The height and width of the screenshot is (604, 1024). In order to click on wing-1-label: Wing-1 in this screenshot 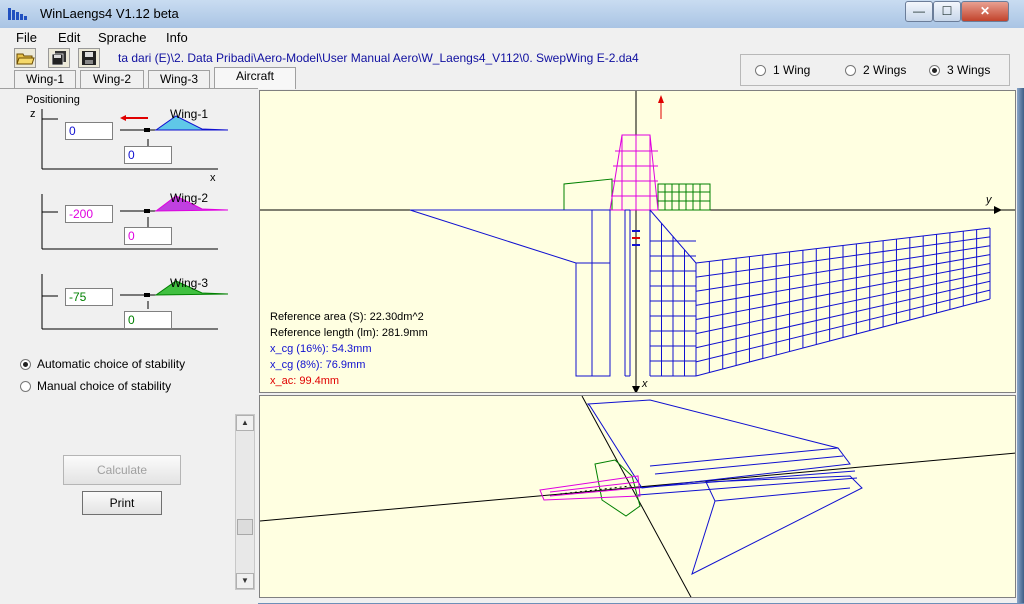, I will do `click(189, 114)`.